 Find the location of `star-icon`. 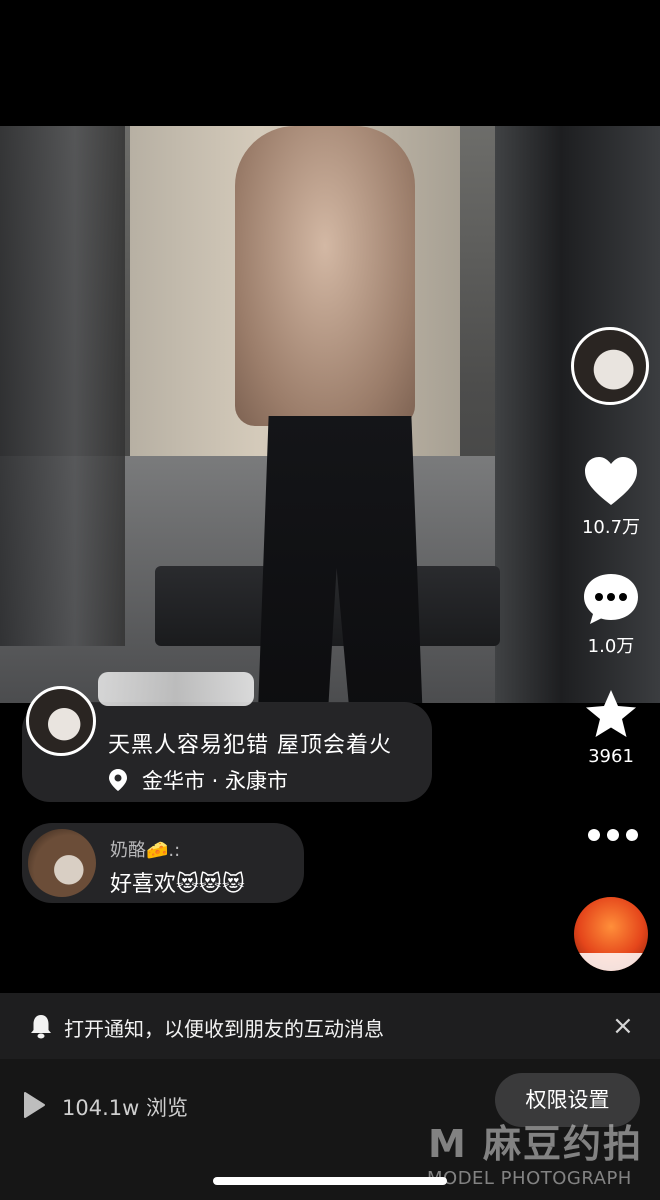

star-icon is located at coordinates (611, 713).